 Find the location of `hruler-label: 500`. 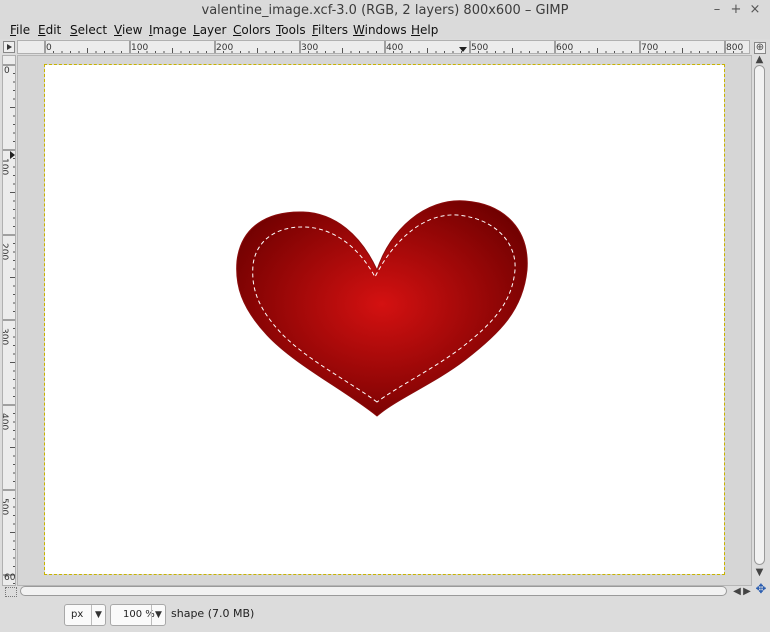

hruler-label: 500 is located at coordinates (479, 48).